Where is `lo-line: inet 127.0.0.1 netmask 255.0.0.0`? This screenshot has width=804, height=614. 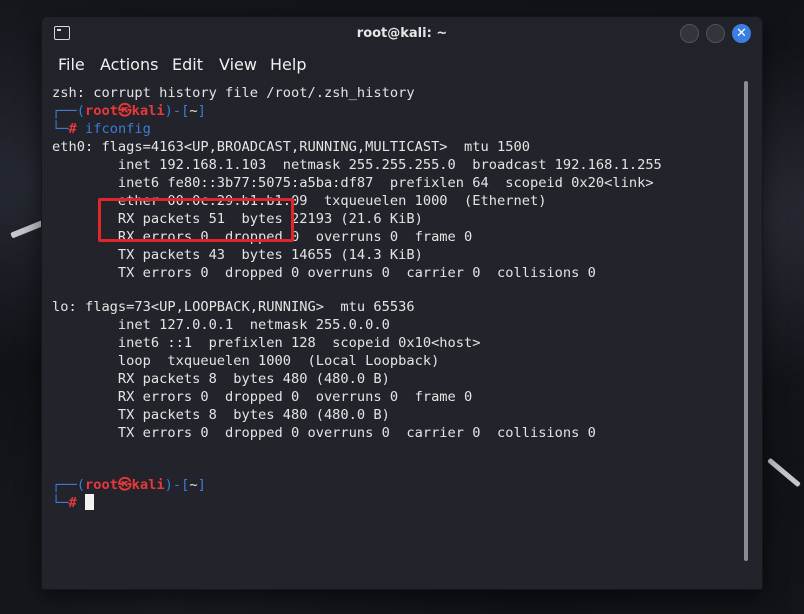 lo-line: inet 127.0.0.1 netmask 255.0.0.0 is located at coordinates (221, 325).